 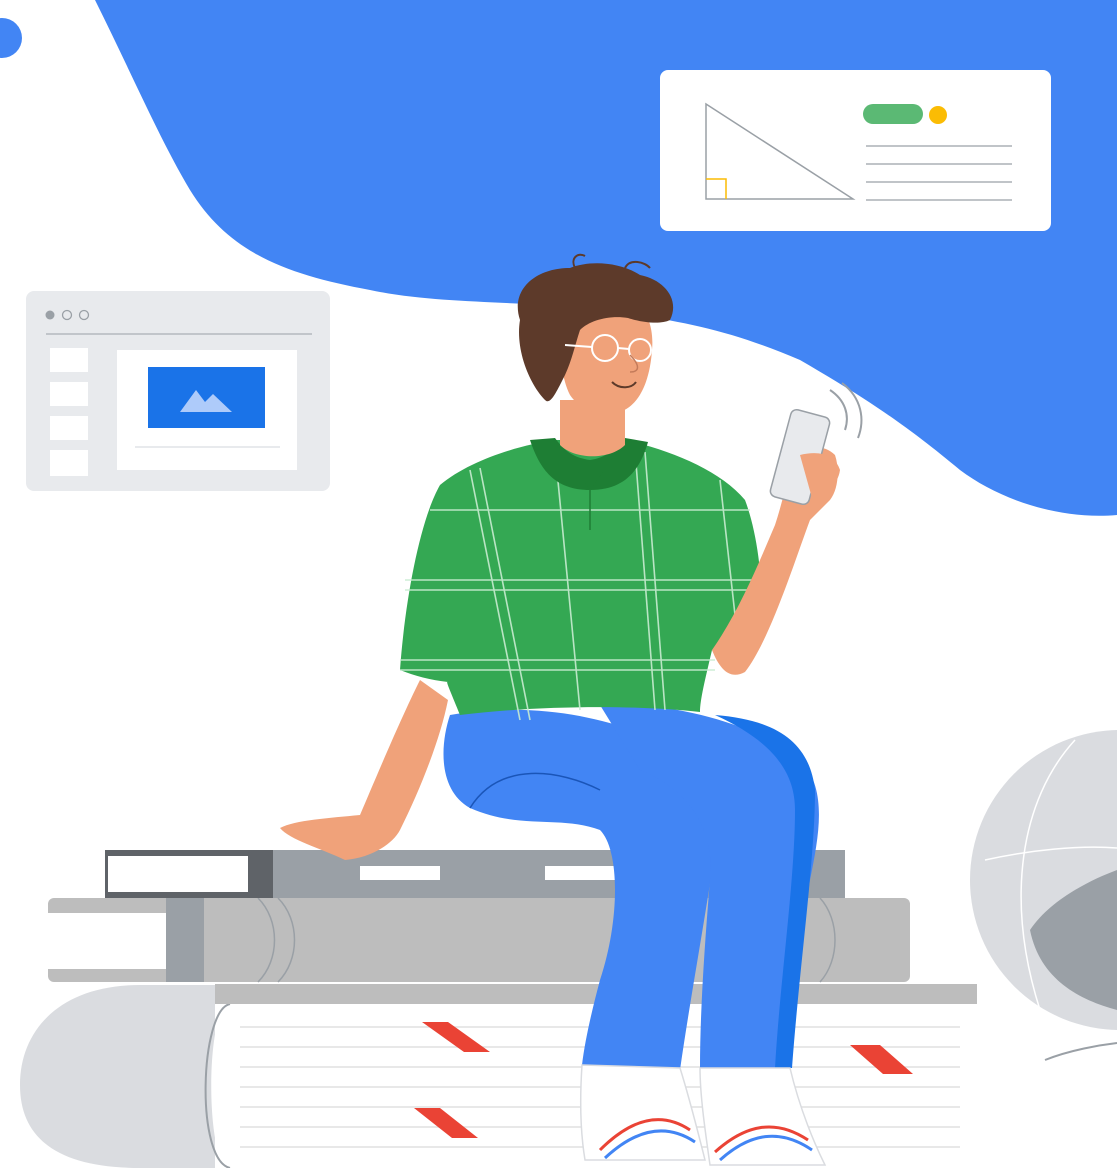 I want to click on window-dot-filled-icon, so click(x=50, y=315).